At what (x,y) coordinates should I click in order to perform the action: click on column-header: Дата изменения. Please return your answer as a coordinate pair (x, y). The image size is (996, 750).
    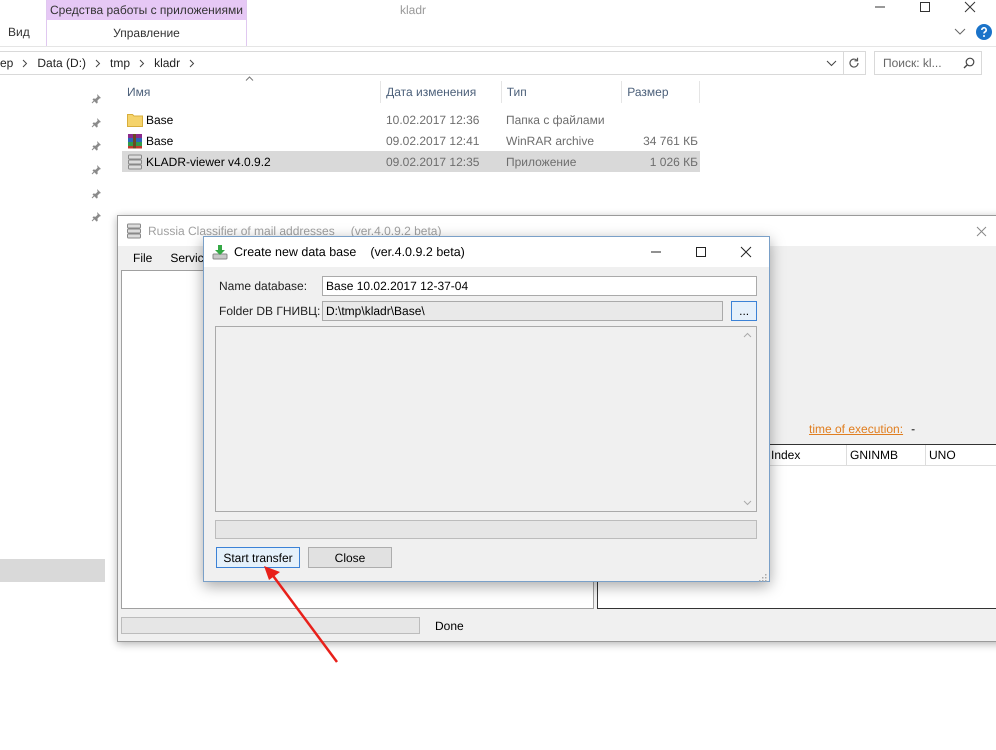
    Looking at the image, I should click on (441, 92).